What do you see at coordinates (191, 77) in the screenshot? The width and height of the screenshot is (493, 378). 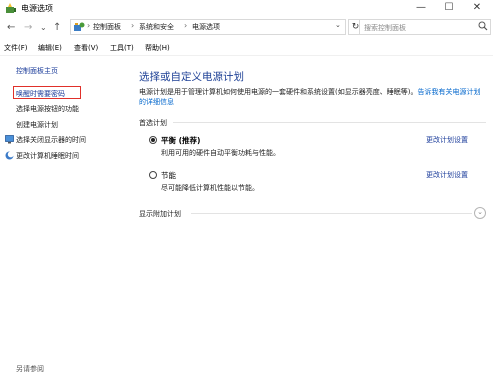 I see `page-title: 选择或自定义电源计划` at bounding box center [191, 77].